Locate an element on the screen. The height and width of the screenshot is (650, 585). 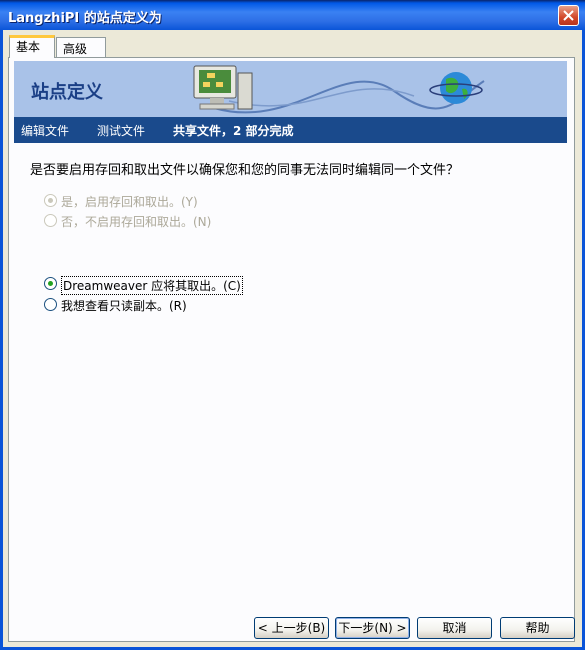
radio-label: 是，启用存回和取出。(Y) is located at coordinates (129, 202).